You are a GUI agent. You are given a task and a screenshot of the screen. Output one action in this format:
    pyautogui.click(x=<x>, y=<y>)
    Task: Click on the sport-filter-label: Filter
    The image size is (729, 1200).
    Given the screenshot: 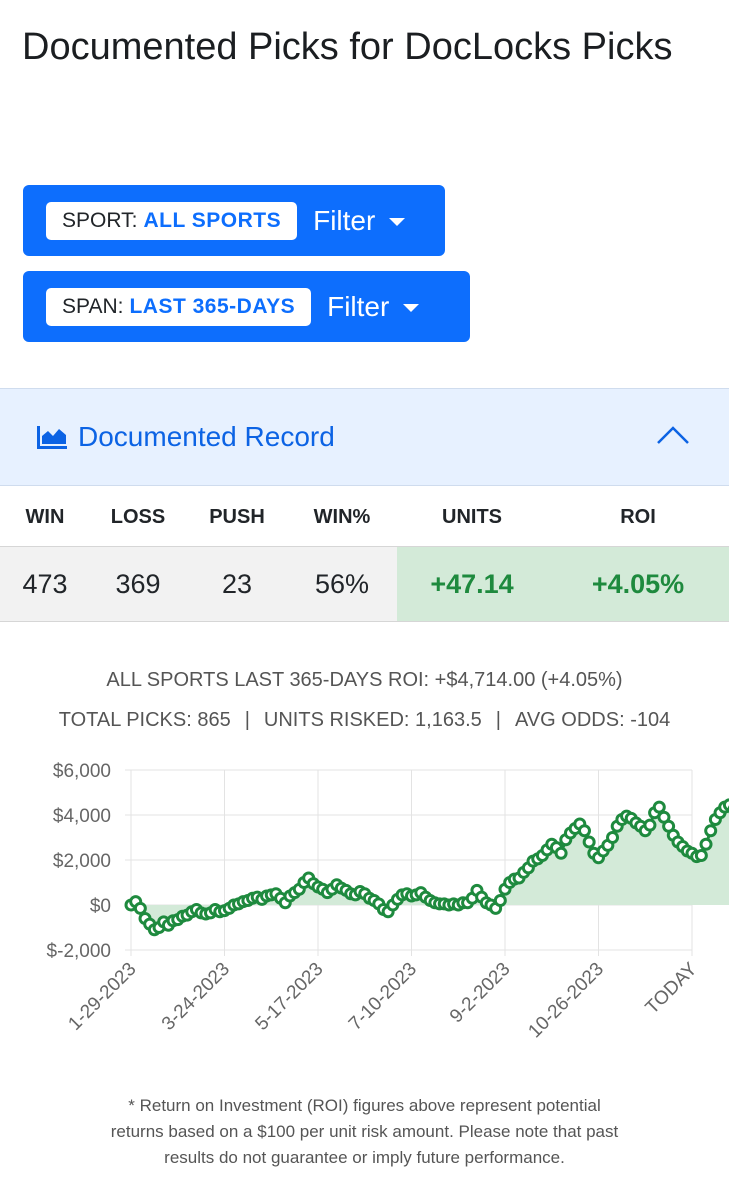 What is the action you would take?
    pyautogui.click(x=344, y=220)
    